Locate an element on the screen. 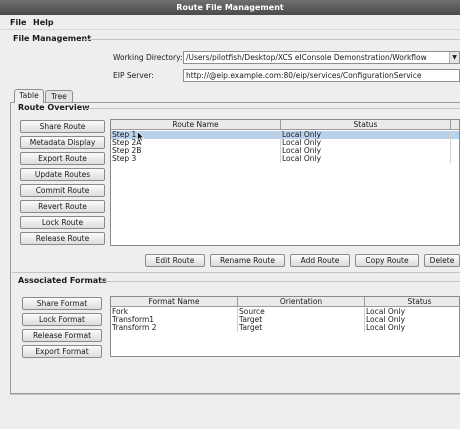 The image size is (460, 429). share-route-button: Share Route is located at coordinates (62, 126).